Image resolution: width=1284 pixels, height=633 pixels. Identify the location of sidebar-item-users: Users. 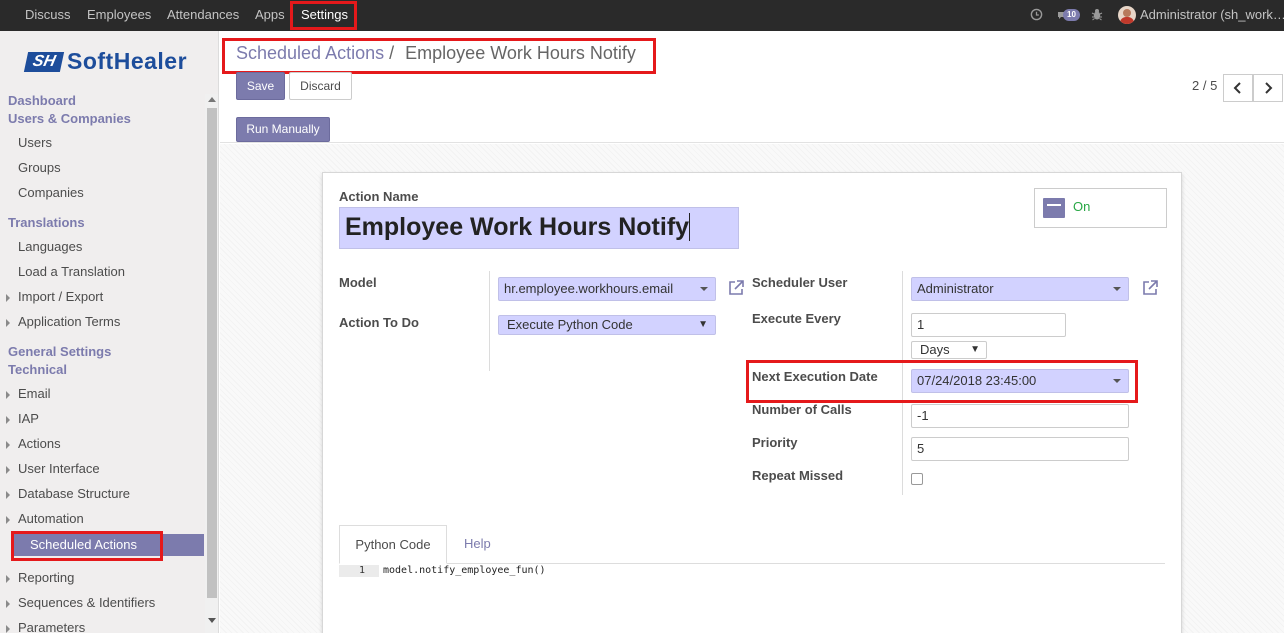
(35, 142).